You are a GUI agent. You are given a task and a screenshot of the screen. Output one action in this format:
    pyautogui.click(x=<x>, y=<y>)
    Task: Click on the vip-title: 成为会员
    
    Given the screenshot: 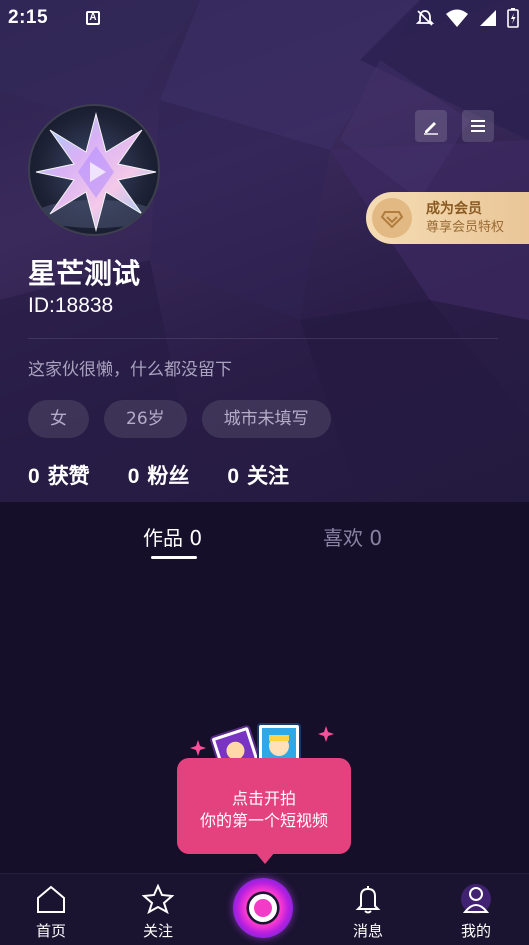 What is the action you would take?
    pyautogui.click(x=454, y=209)
    